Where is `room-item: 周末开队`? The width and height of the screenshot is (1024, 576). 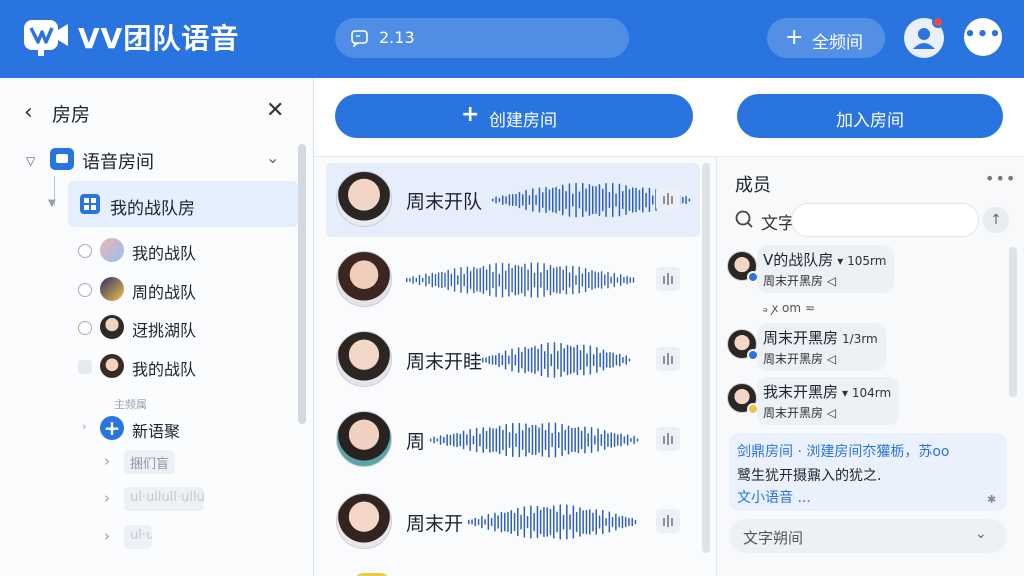
room-item: 周末开队 is located at coordinates (513, 200).